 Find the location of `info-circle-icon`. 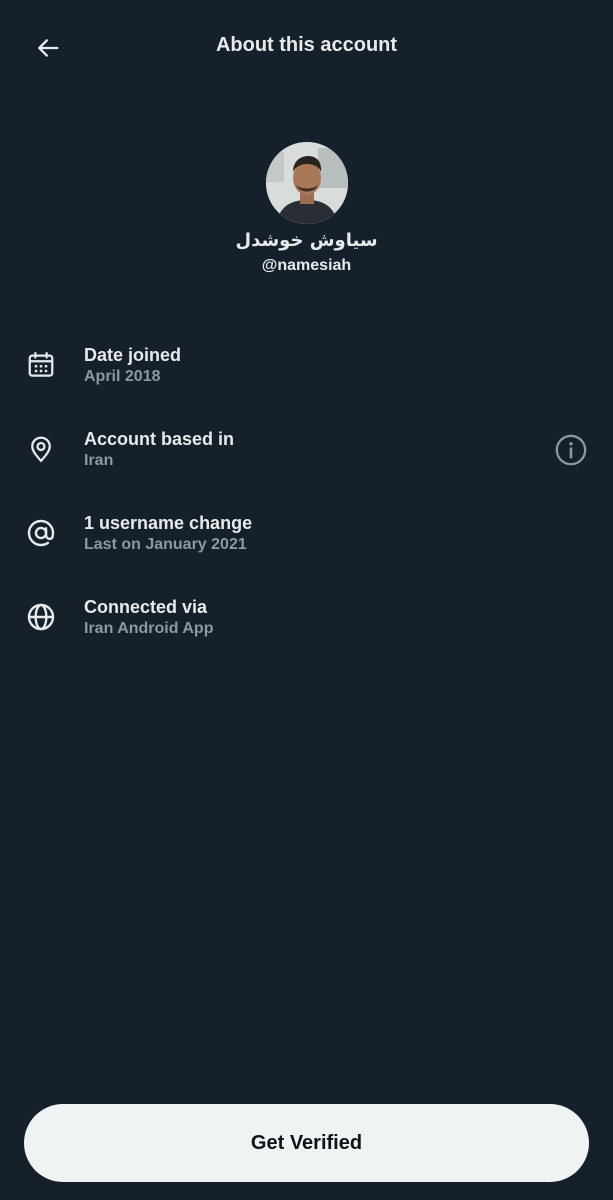

info-circle-icon is located at coordinates (571, 450).